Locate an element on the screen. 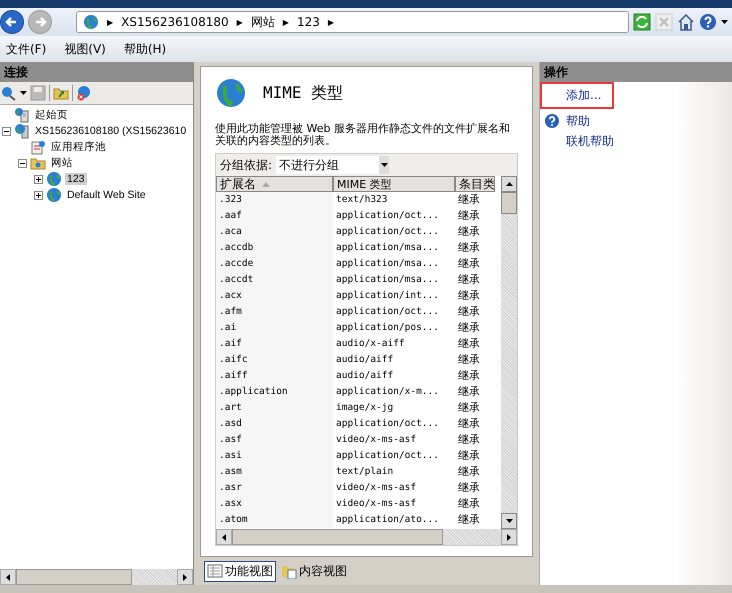 The image size is (732, 593). feature-description: 使用此功能管理被 Web 服务器用作静态文件的文件扩展名和关联的内容类型的列表。 is located at coordinates (363, 135).